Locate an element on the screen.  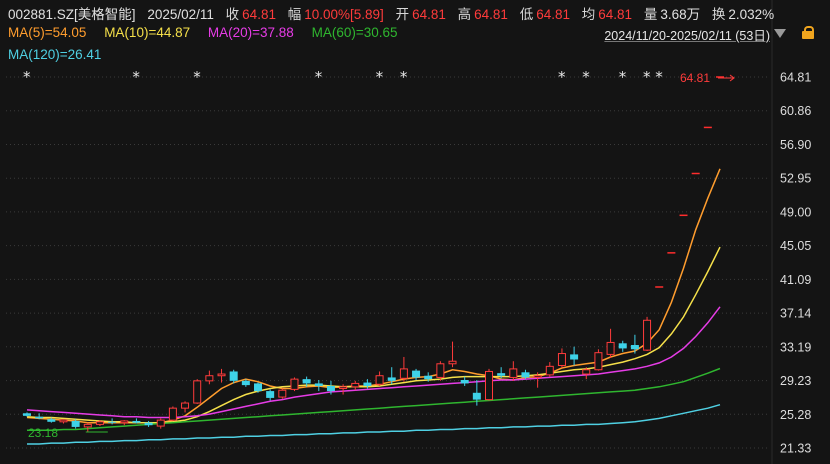
close-label: 收 is located at coordinates (232, 14).